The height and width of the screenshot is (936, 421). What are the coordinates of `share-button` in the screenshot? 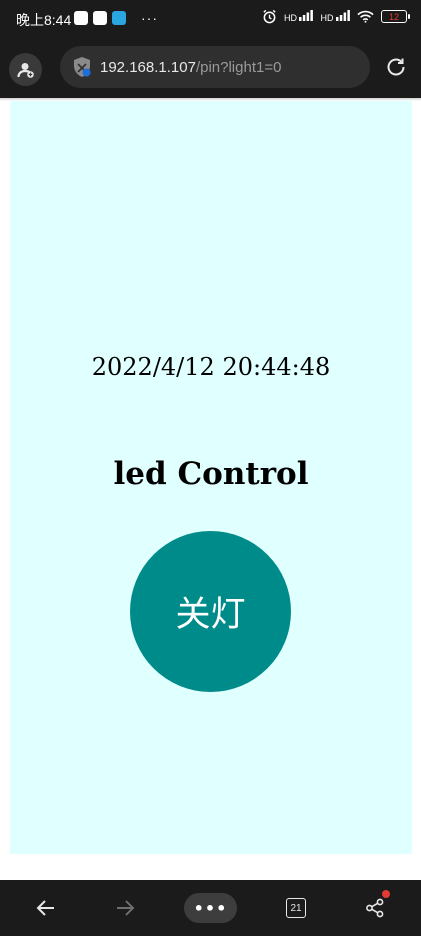 It's located at (375, 908).